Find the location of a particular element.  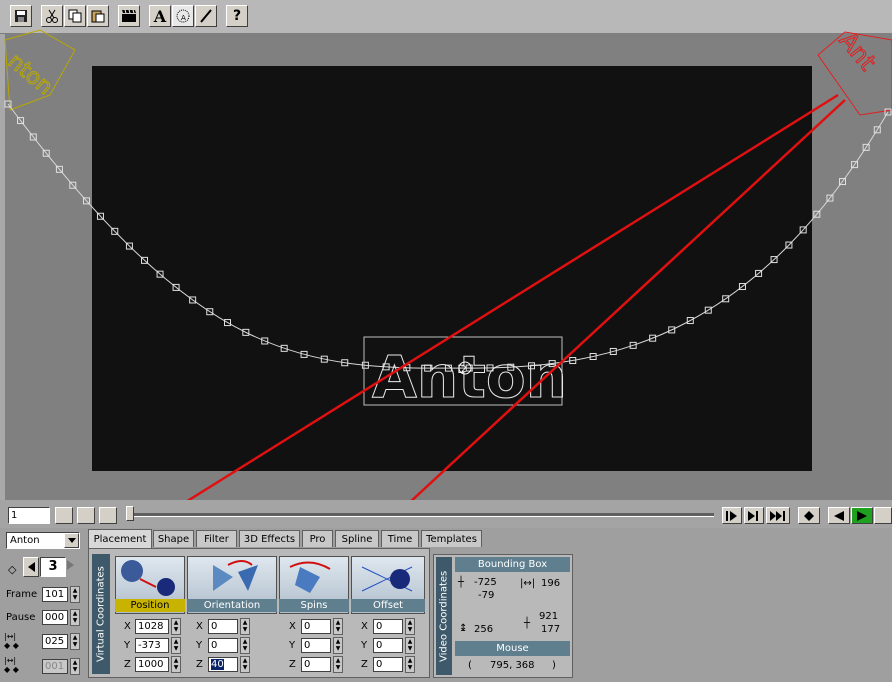

tab-filter: Filter is located at coordinates (216, 538).